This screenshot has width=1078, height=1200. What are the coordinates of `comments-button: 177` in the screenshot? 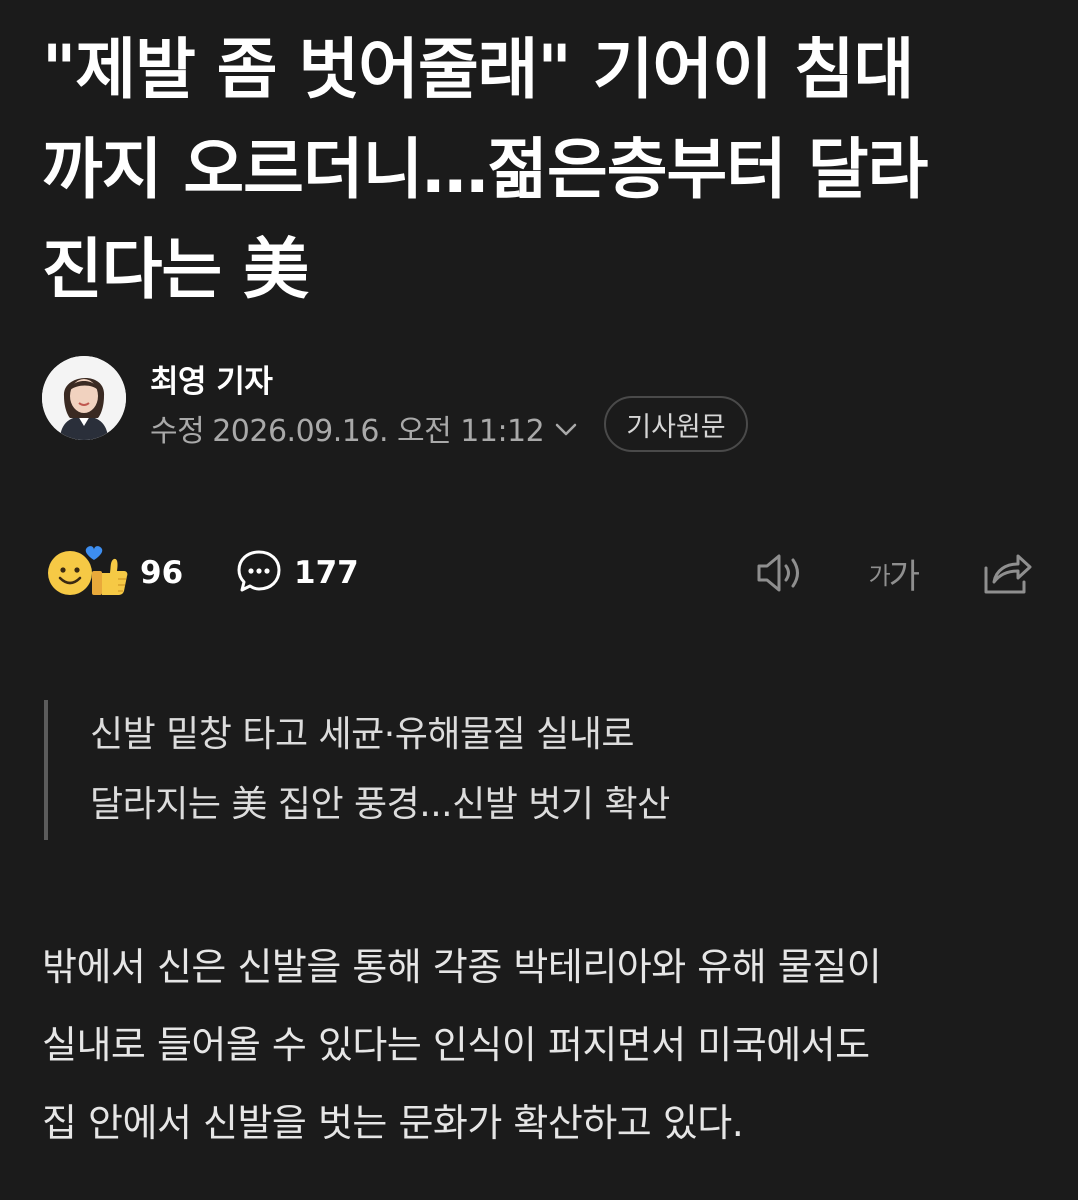 It's located at (296, 573).